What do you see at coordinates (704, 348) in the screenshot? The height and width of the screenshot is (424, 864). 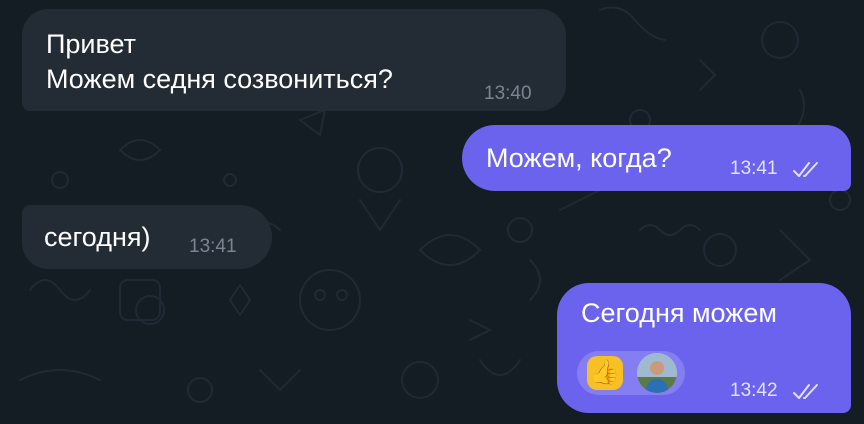 I see `outgoing-message: Сегодня можем 👍 13:42` at bounding box center [704, 348].